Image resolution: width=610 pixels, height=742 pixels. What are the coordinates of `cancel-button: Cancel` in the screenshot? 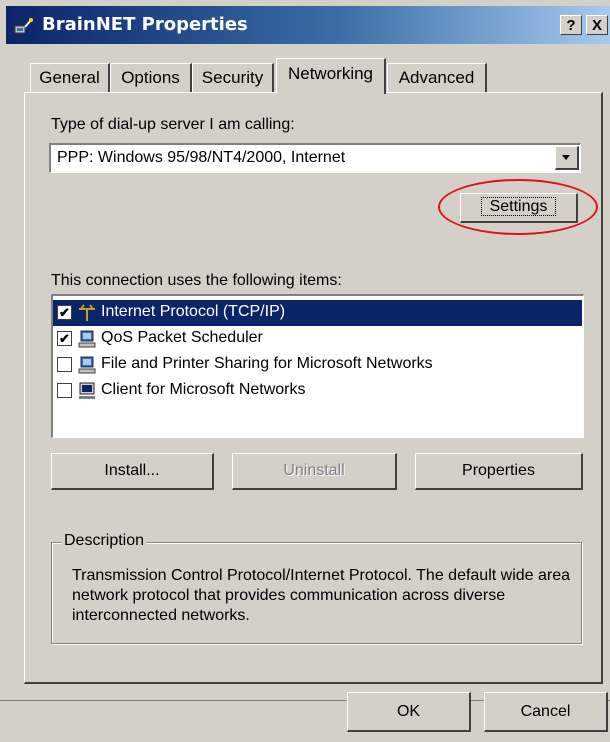 It's located at (546, 712).